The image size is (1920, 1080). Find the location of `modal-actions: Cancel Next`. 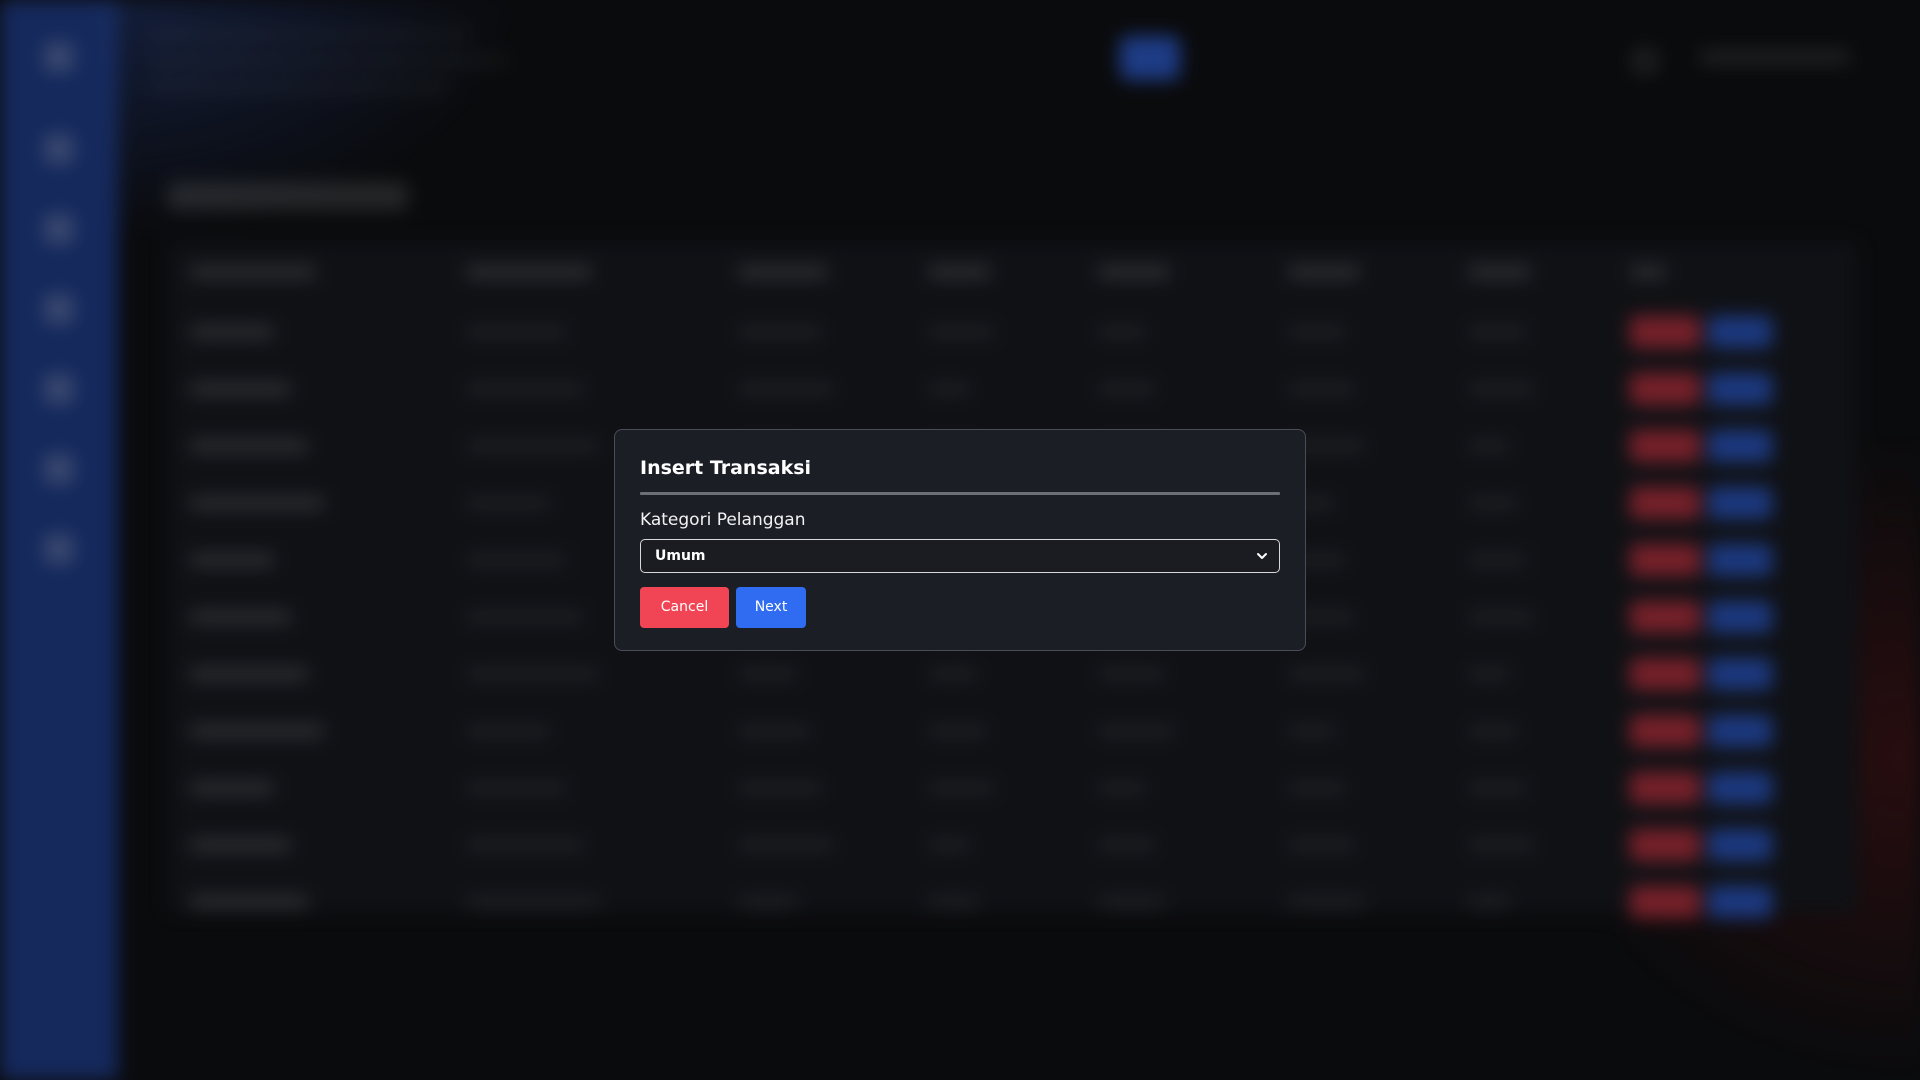

modal-actions: Cancel Next is located at coordinates (960, 608).